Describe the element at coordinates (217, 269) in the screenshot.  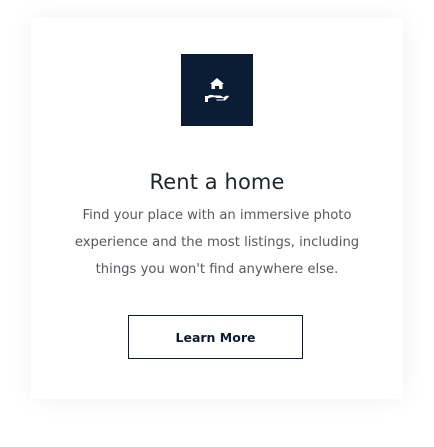
I see `description-line: things you won't find anywhere else.` at that location.